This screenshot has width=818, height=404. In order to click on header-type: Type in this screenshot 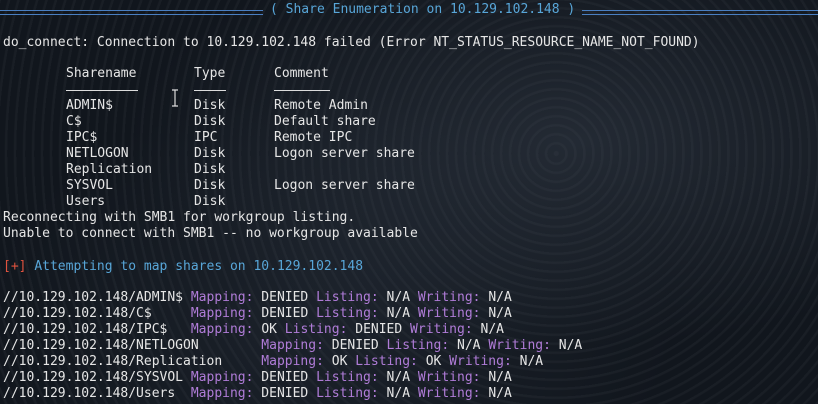, I will do `click(210, 73)`.